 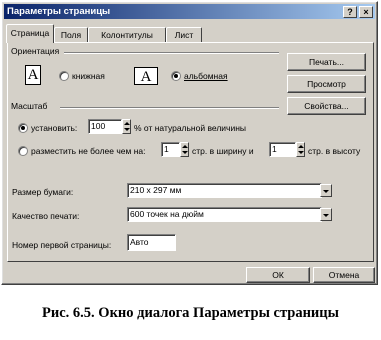 What do you see at coordinates (223, 151) in the screenshot?
I see `fit-wide-suffix: стр. в ширину и` at bounding box center [223, 151].